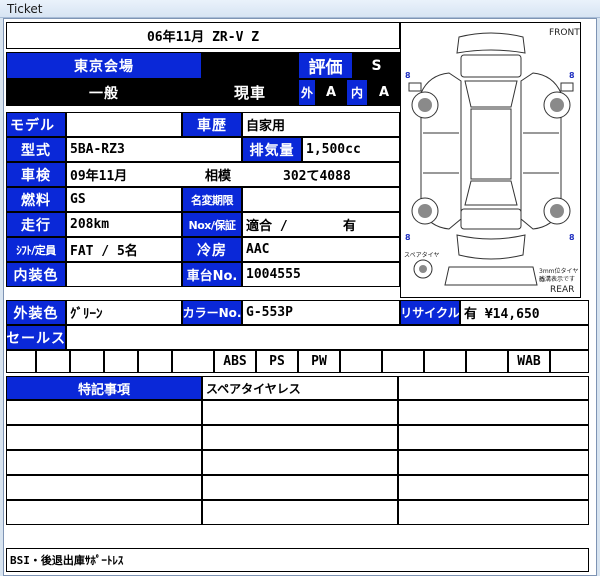 This screenshot has width=600, height=576. Describe the element at coordinates (567, 87) in the screenshot. I see `right-mirror-shape` at that location.